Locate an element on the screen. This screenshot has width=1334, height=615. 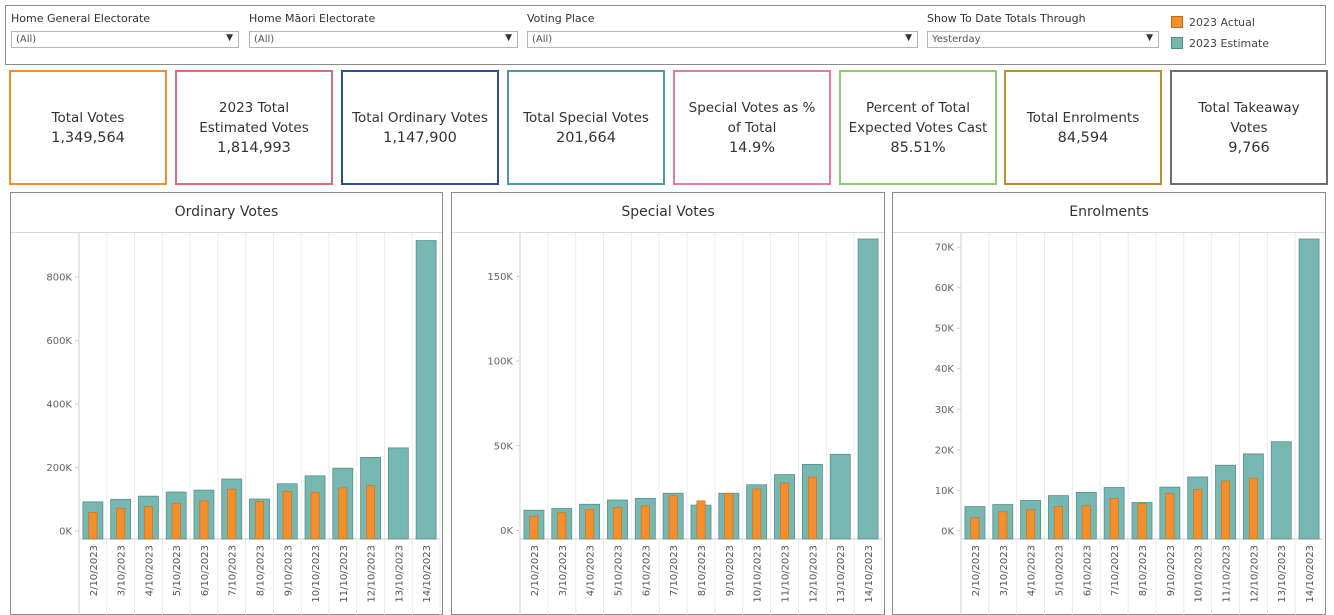
kpi-value: 9,766 is located at coordinates (1249, 147).